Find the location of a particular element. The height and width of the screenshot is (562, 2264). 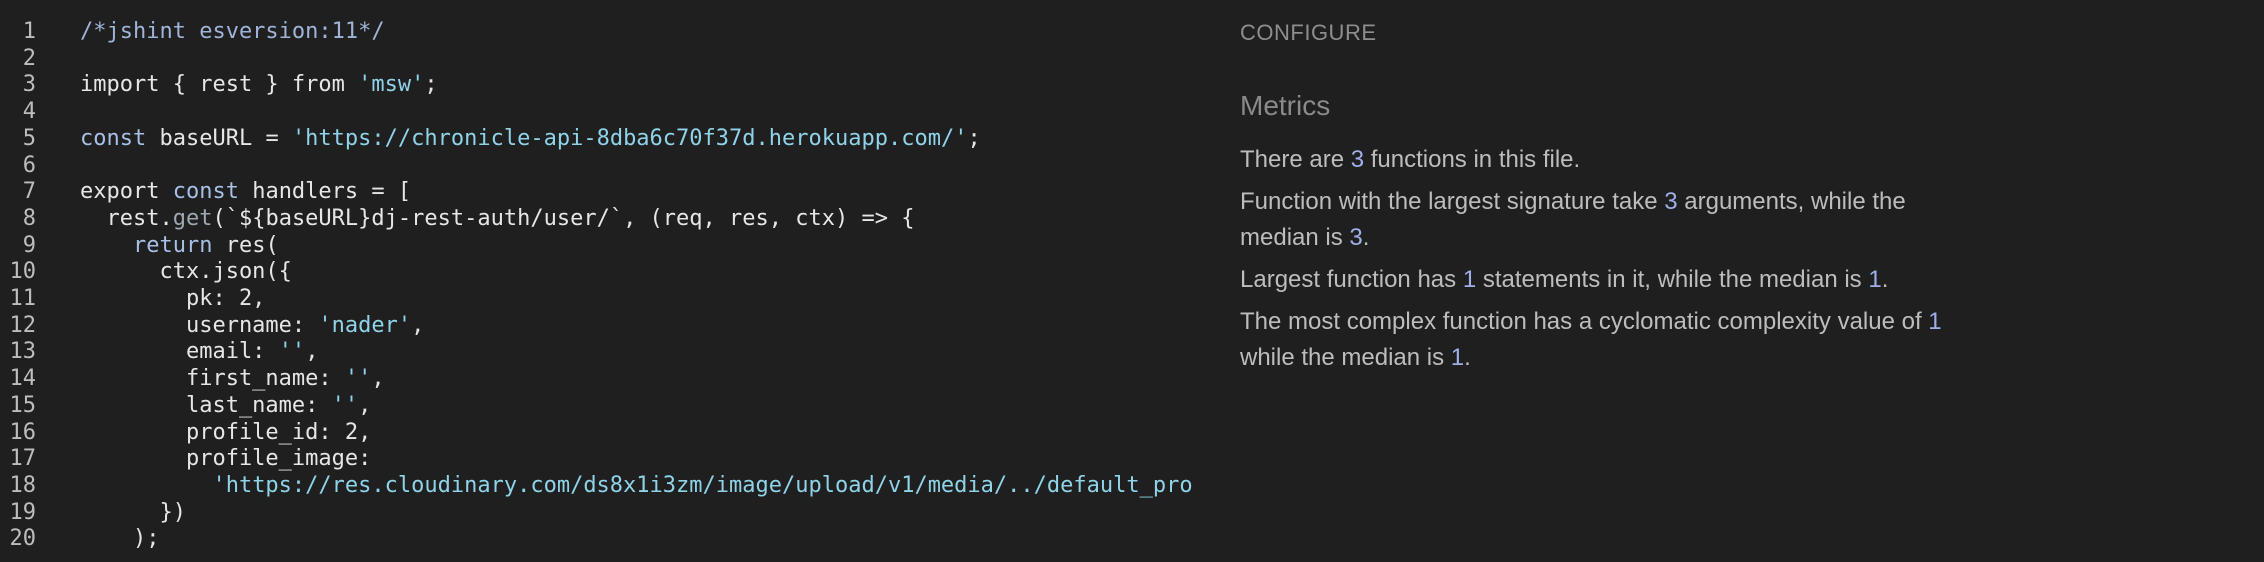

code-text: export const handlers = [ is located at coordinates (245, 191).